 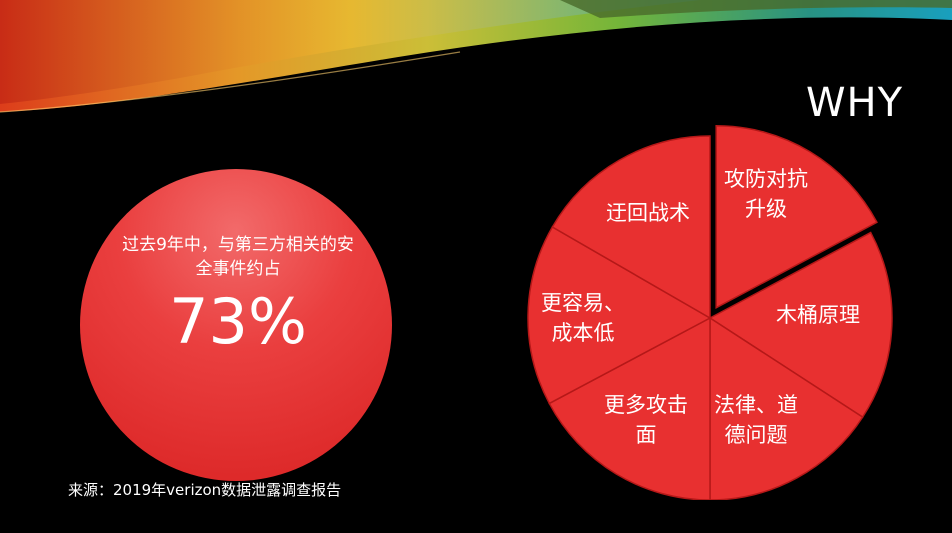 I want to click on segment-label-line: 木桶原理, so click(x=818, y=315).